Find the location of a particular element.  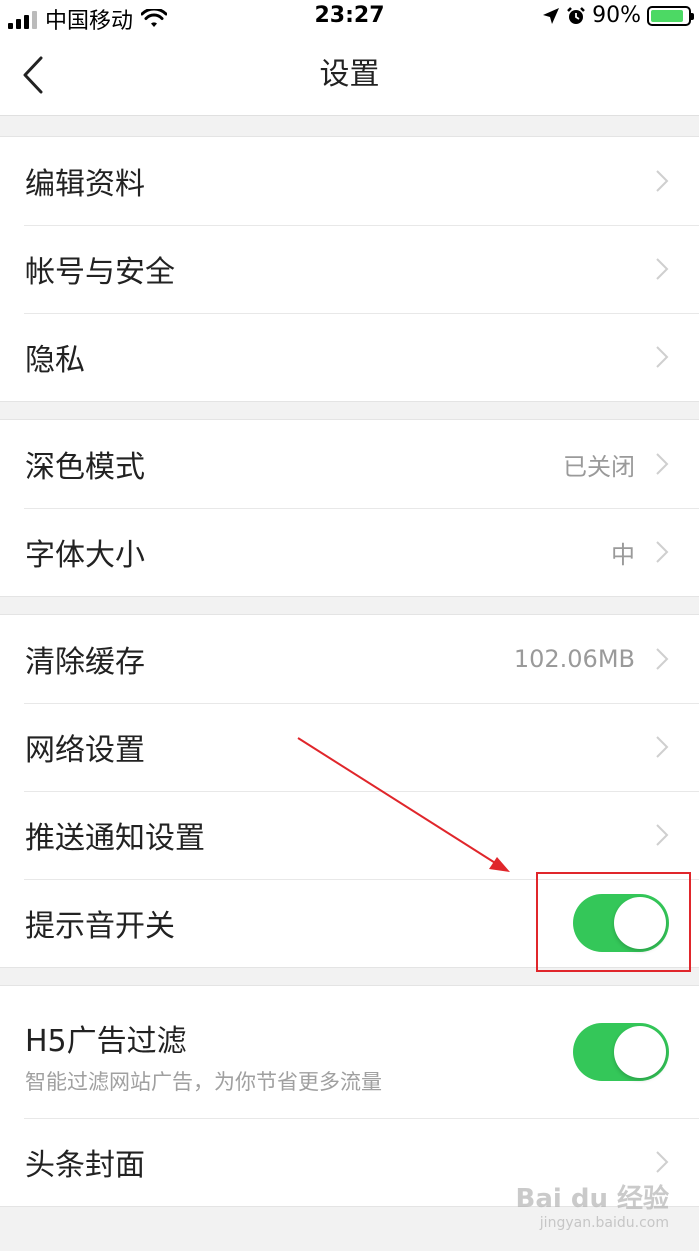

ad-filter-toggle-switch is located at coordinates (621, 1052).